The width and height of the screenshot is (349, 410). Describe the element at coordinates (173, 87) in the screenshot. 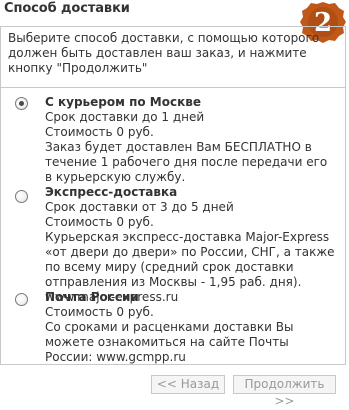

I see `divider` at that location.